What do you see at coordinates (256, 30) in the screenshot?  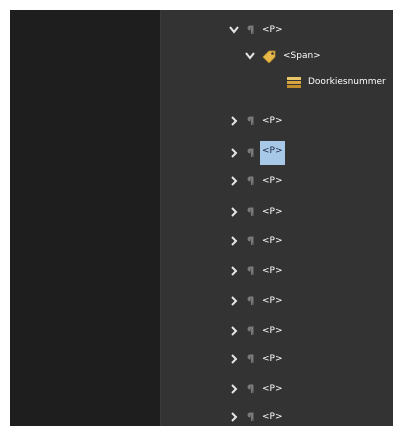 I see `tree-node-p-expanded: <P>` at bounding box center [256, 30].